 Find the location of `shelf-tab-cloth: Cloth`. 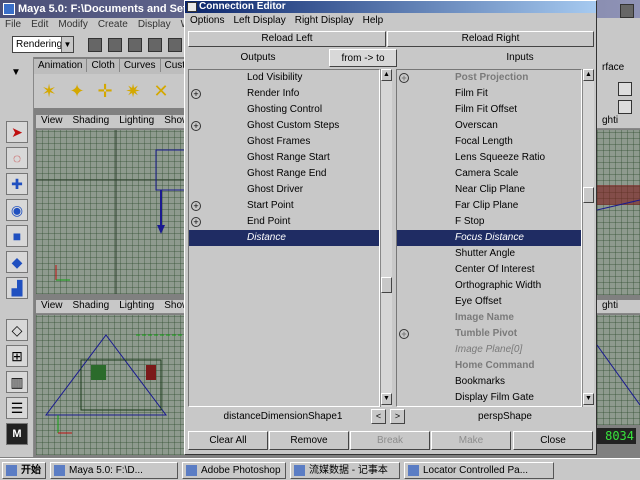

shelf-tab-cloth: Cloth is located at coordinates (103, 65).